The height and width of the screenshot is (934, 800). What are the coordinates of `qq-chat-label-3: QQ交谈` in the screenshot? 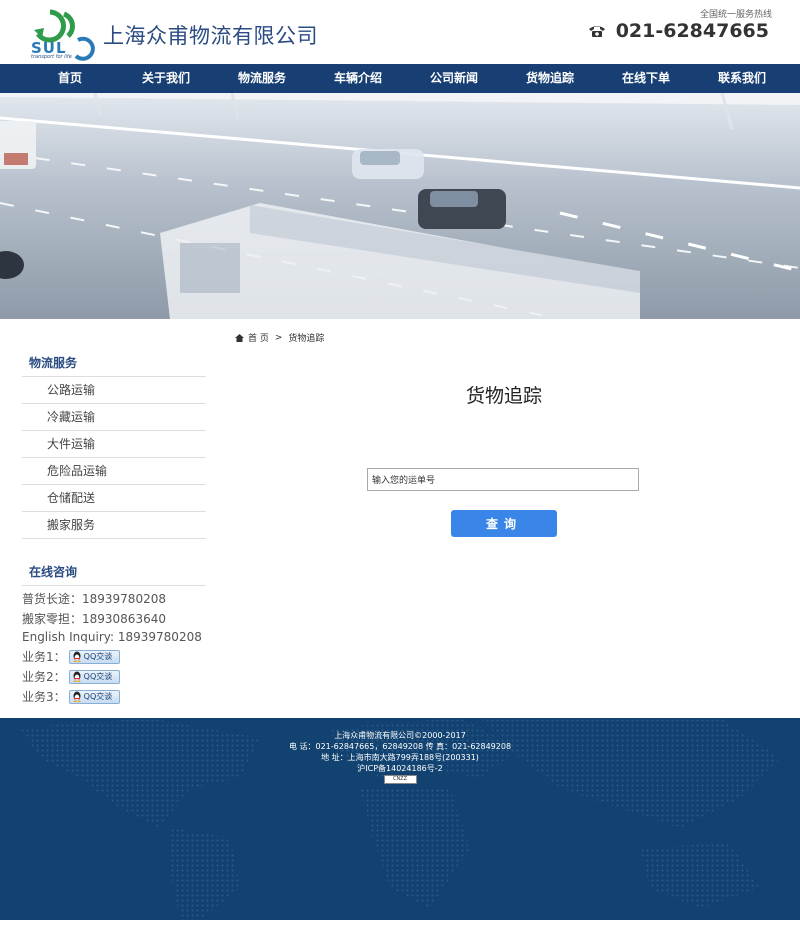 It's located at (98, 696).